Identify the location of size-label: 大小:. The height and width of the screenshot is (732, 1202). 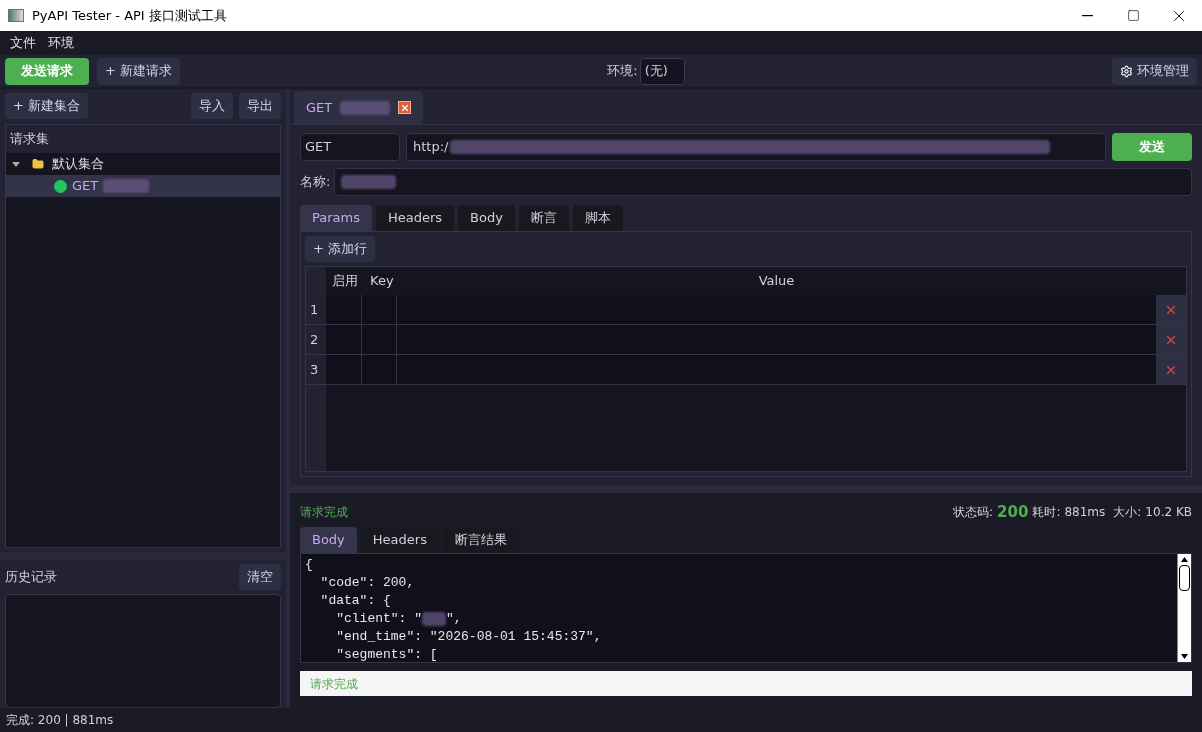
(1127, 512).